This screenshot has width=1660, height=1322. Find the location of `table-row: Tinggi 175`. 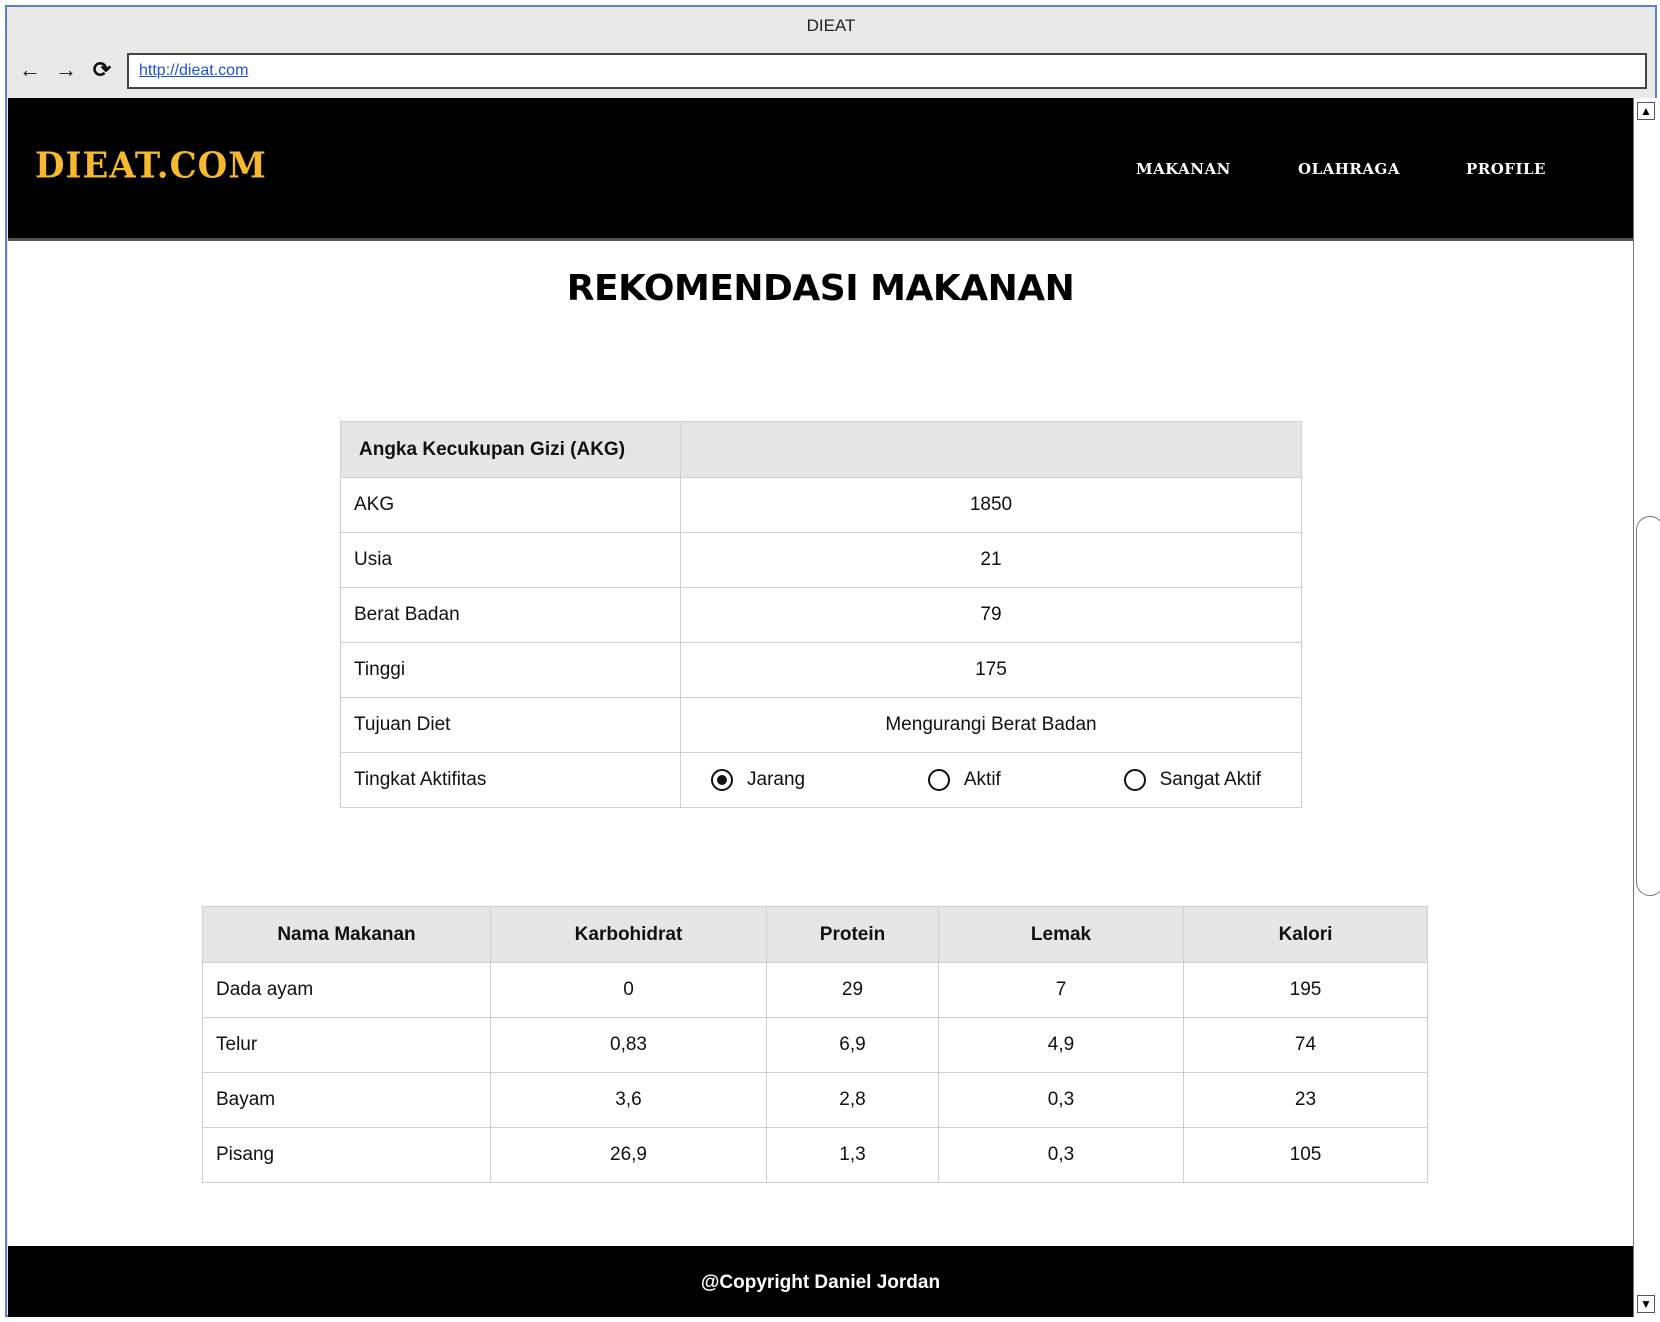

table-row: Tinggi 175 is located at coordinates (821, 670).